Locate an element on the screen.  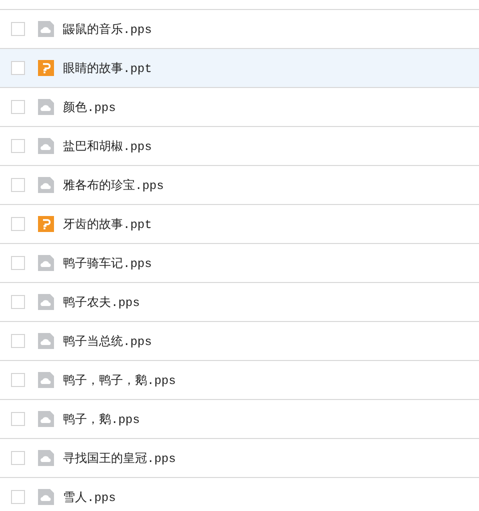
file-name: 鸭子骑车记.pps is located at coordinates (107, 264).